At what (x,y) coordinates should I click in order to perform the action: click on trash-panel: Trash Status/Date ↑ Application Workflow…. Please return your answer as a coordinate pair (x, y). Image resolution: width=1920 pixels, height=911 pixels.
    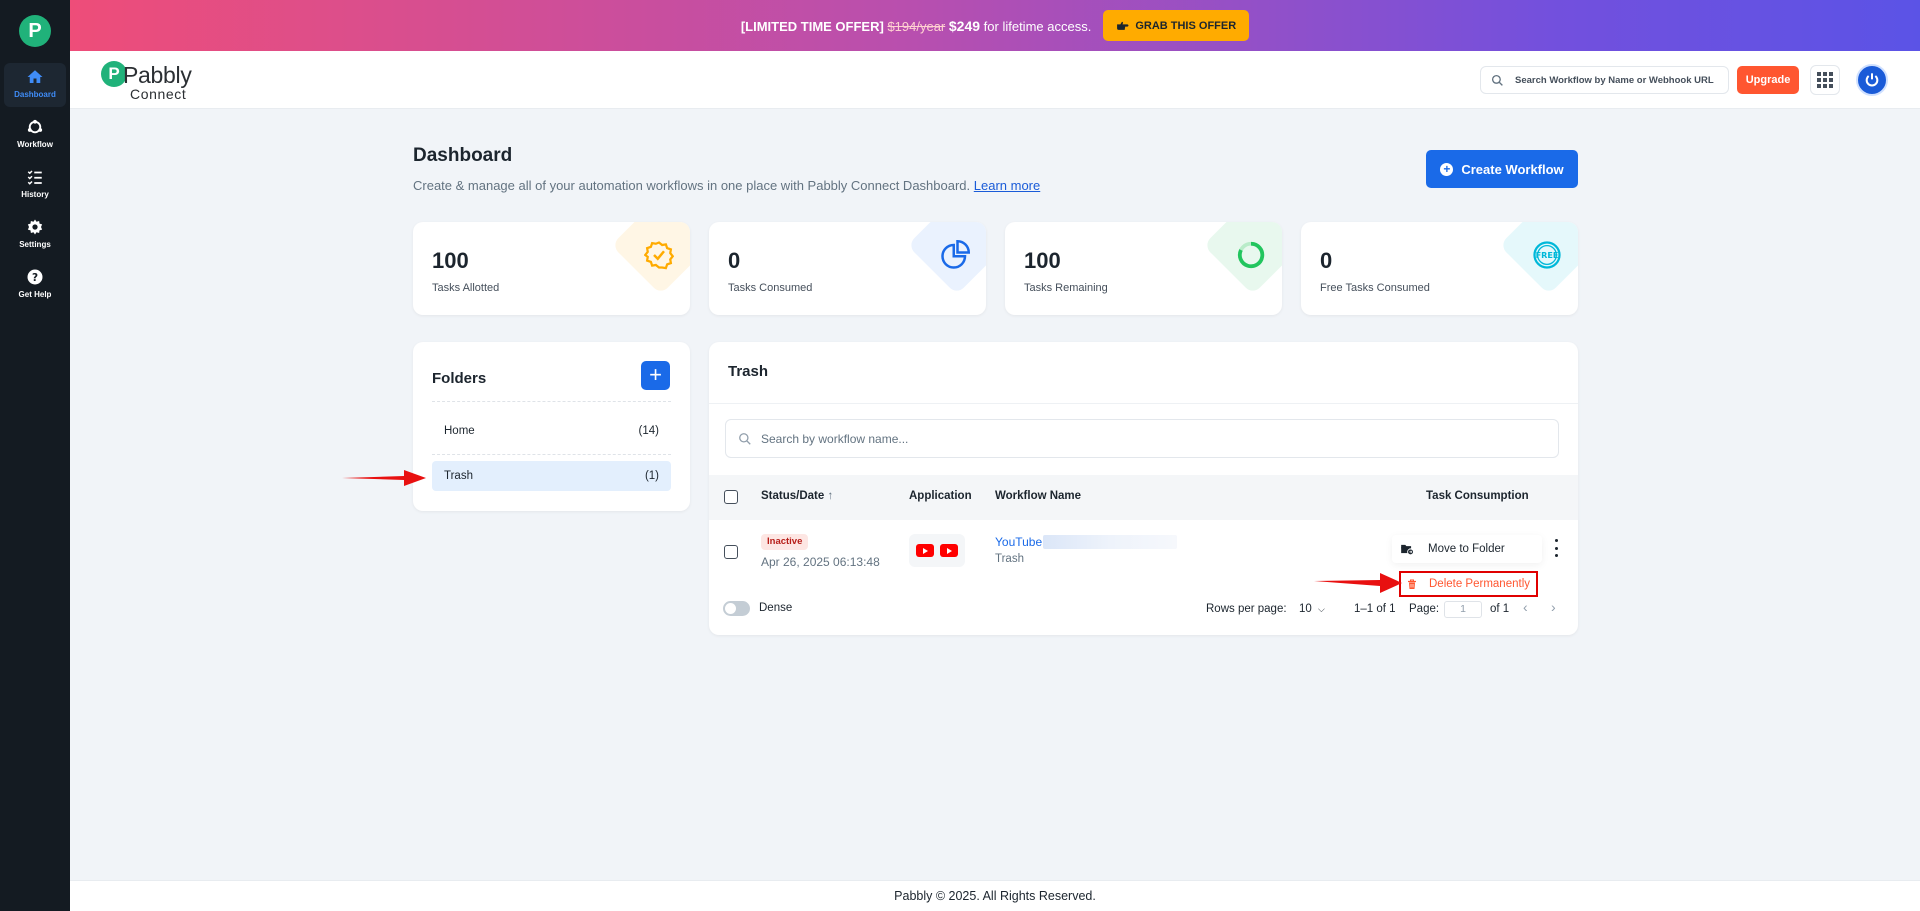
    Looking at the image, I should click on (1143, 488).